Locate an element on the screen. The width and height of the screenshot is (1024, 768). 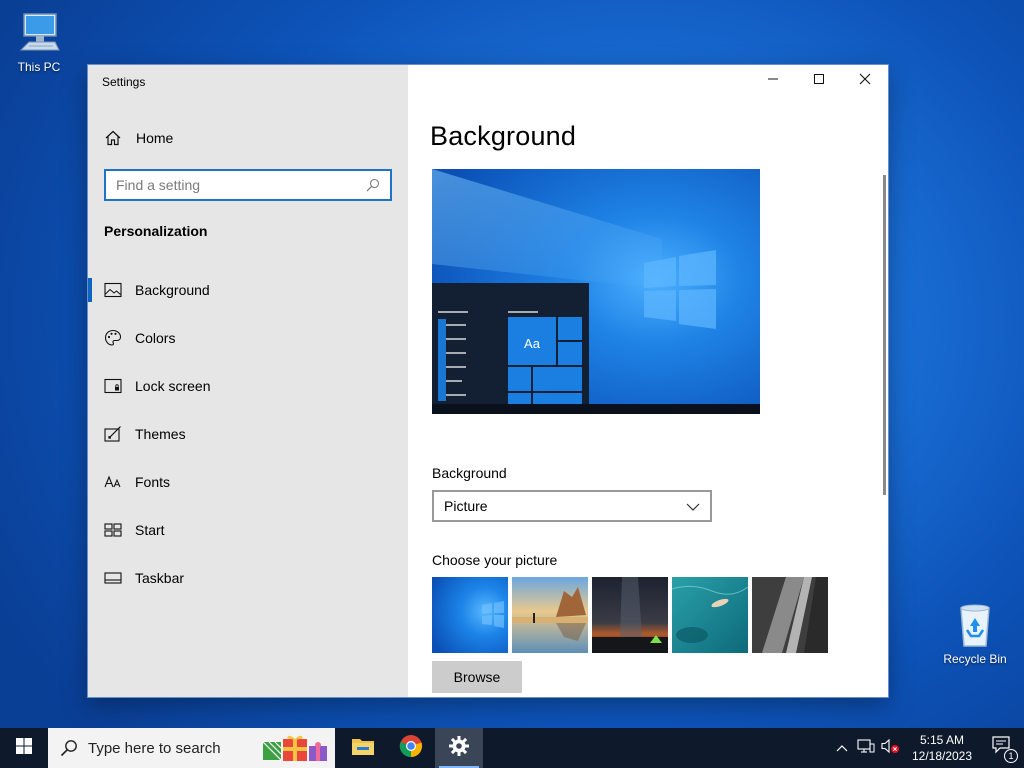
taskbar-search-box: Type here to search is located at coordinates (191, 748).